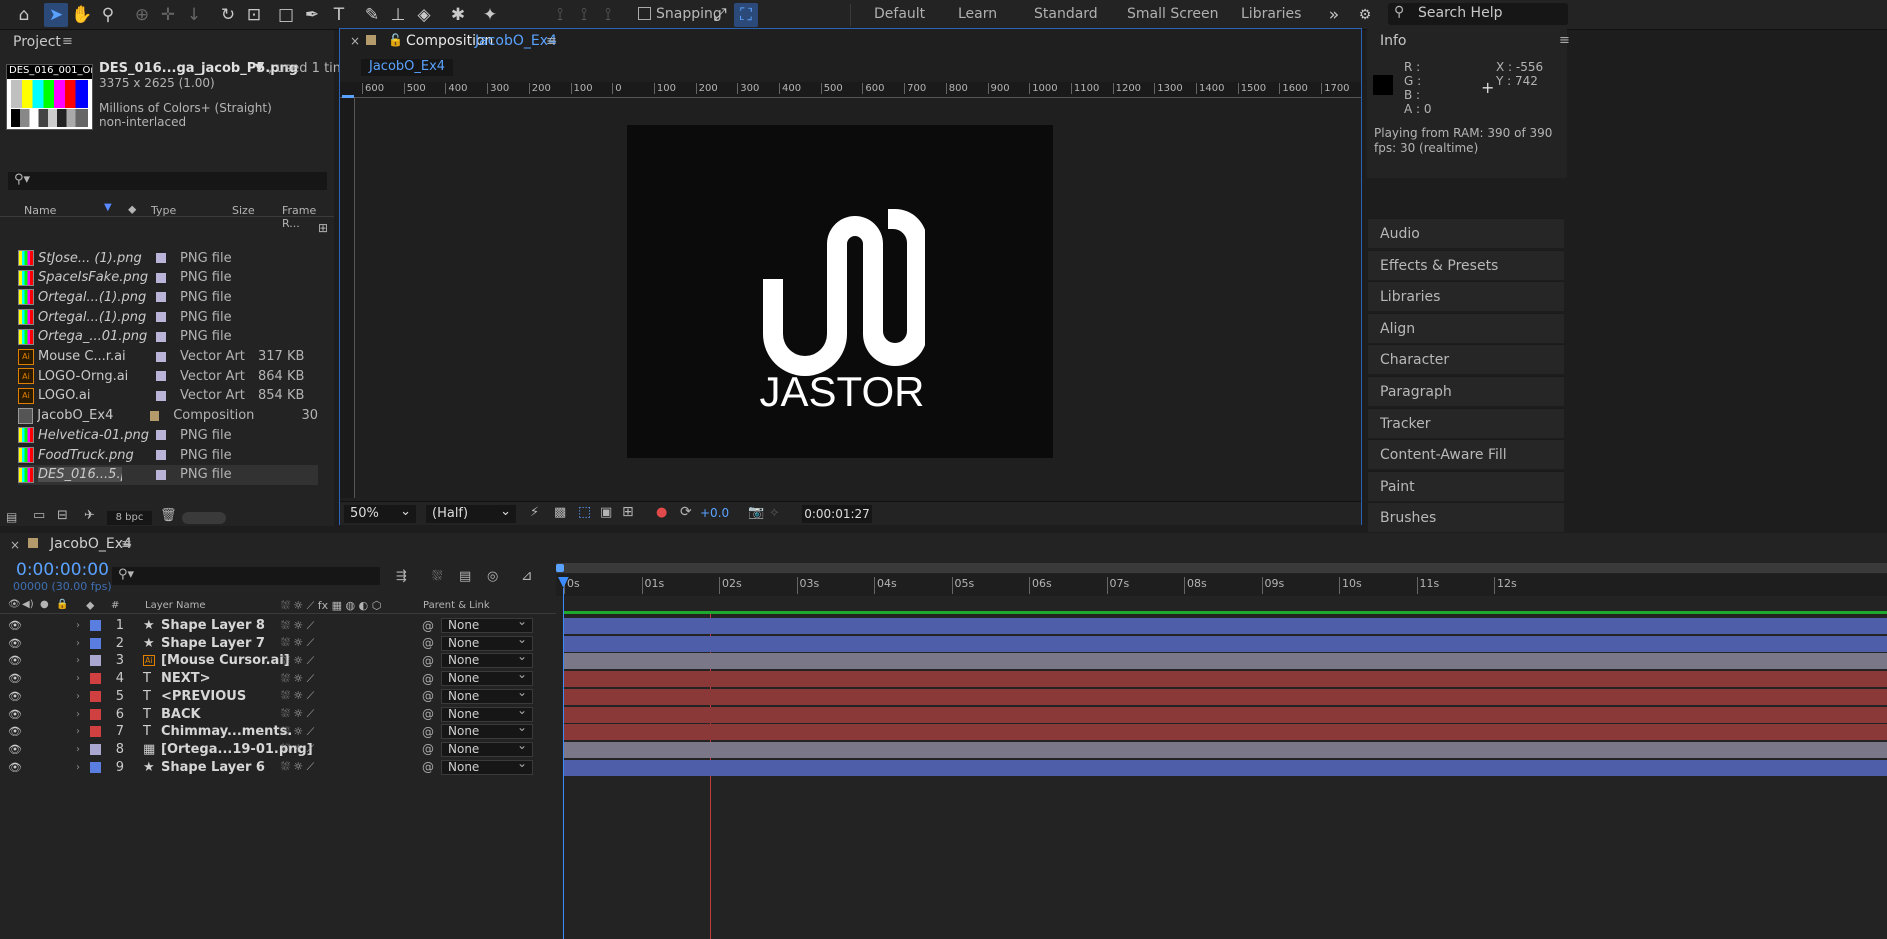  I want to click on rectangle-tool-icon: □, so click(286, 15).